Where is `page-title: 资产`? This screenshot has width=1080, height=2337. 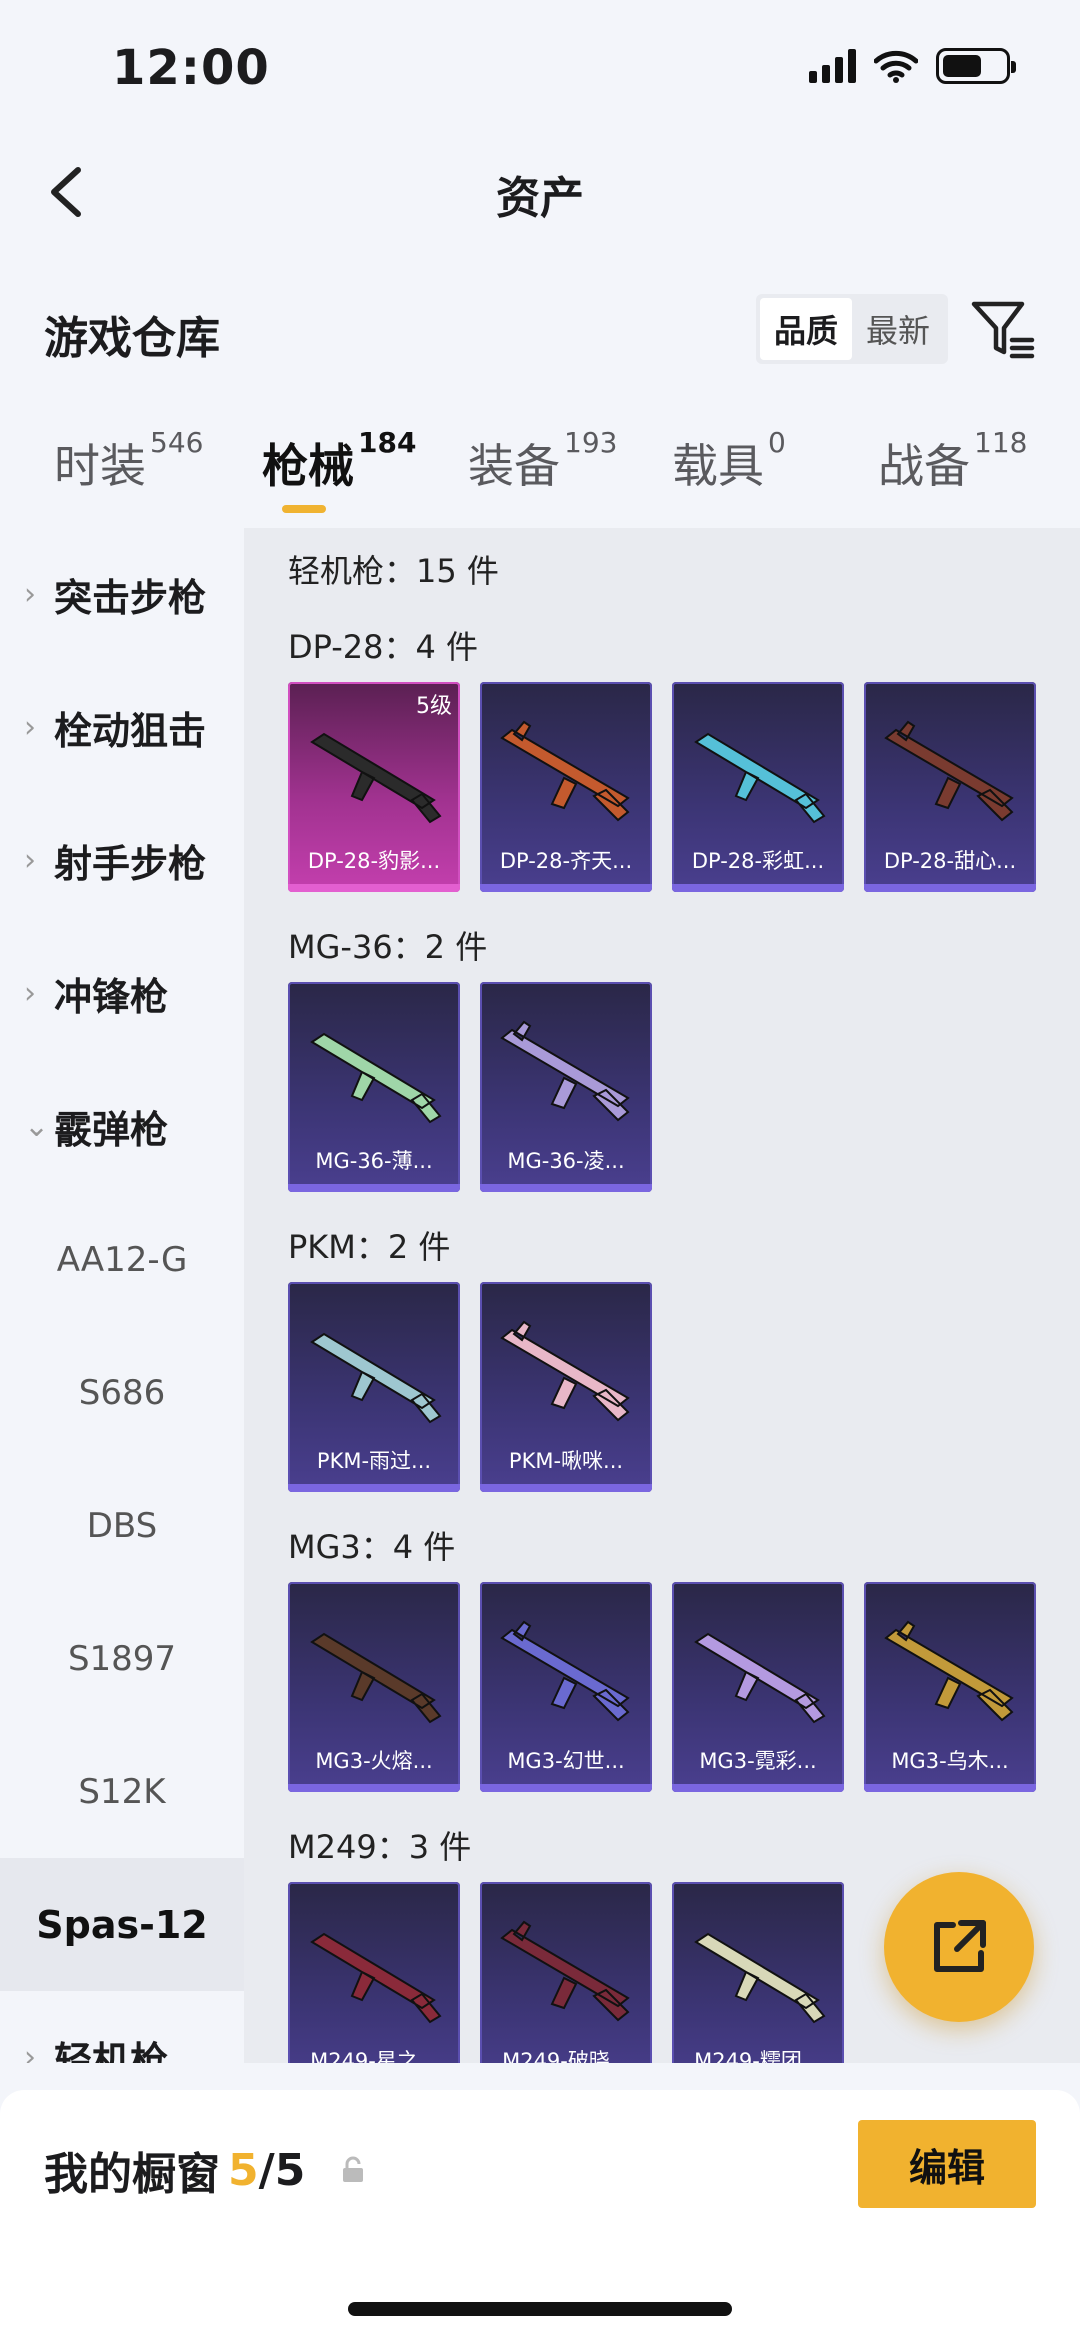 page-title: 资产 is located at coordinates (540, 198).